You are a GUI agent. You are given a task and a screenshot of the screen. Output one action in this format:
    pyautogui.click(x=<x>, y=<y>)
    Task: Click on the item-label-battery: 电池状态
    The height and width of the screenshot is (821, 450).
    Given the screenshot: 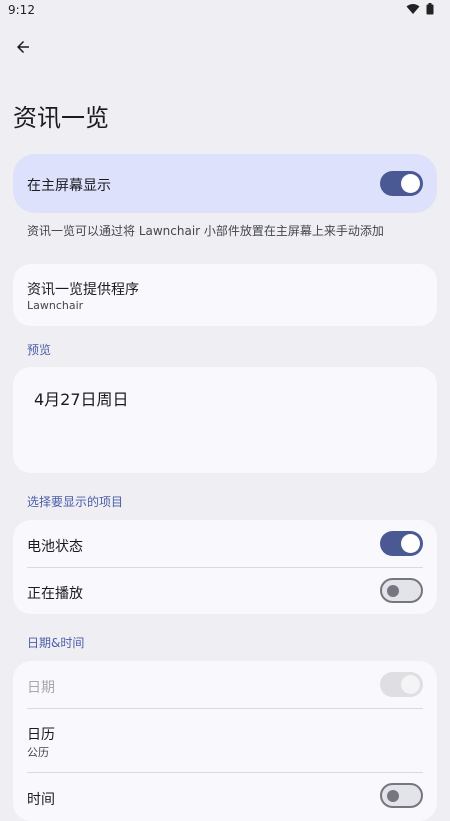 What is the action you would take?
    pyautogui.click(x=55, y=547)
    